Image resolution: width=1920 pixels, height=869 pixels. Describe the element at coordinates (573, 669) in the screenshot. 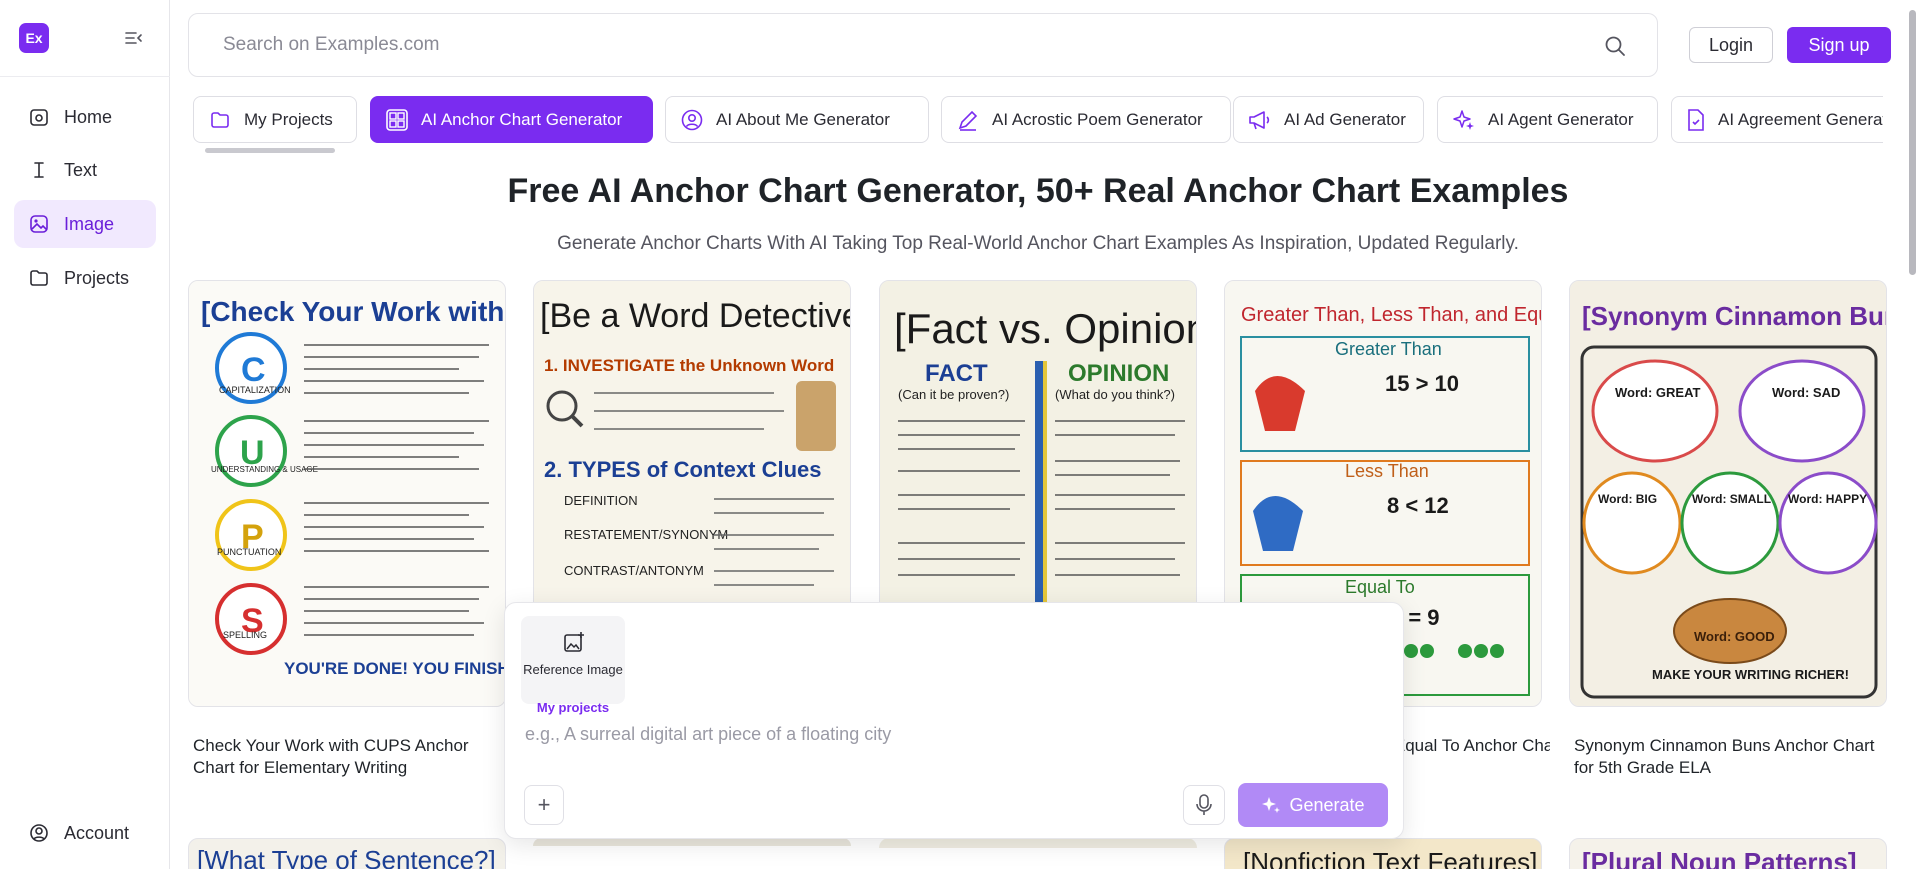

I see `reference-image-label: Reference Image` at that location.